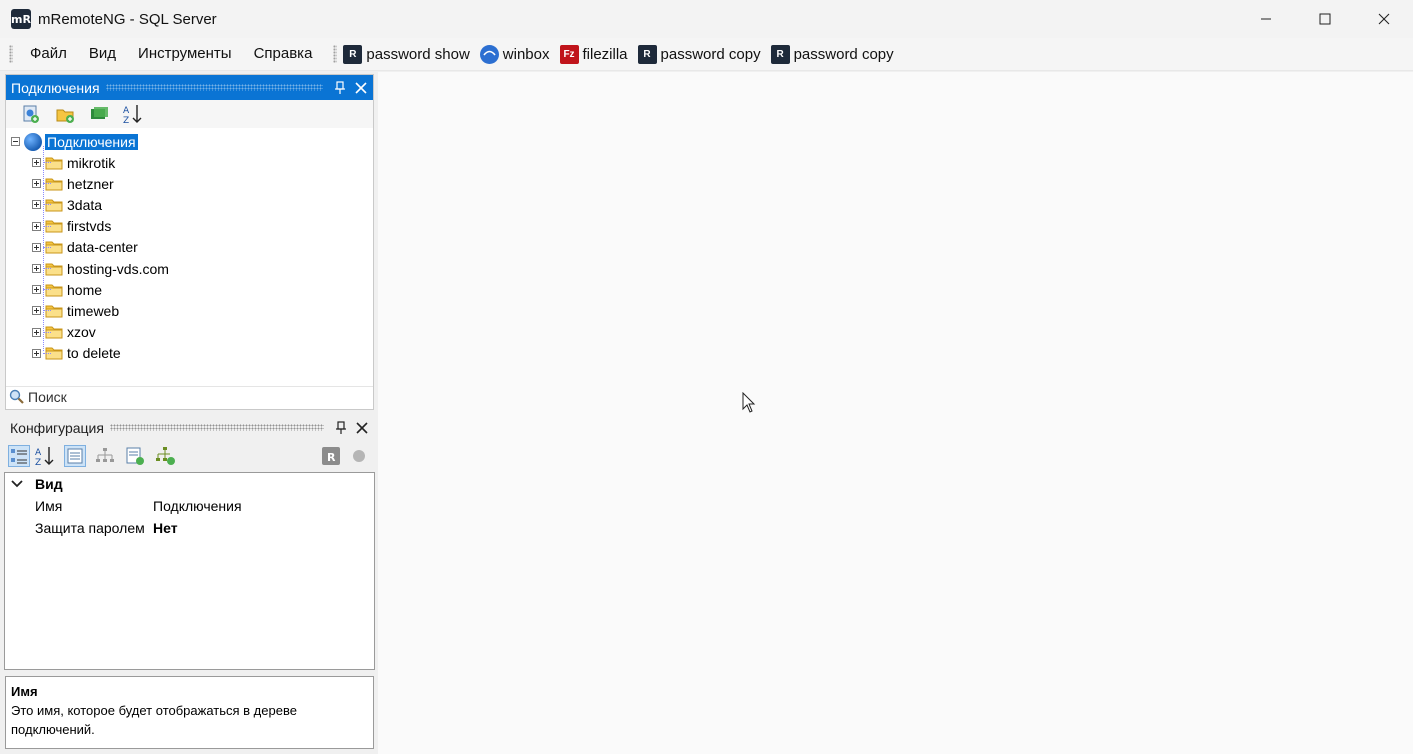 This screenshot has height=754, width=1413. I want to click on maximize-icon, so click(1324, 19).